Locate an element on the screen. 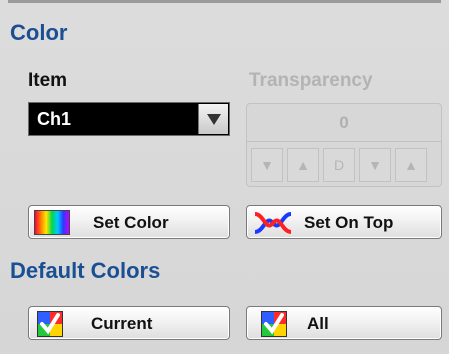  transparency-coarse-down-button: ▼ is located at coordinates (267, 165).